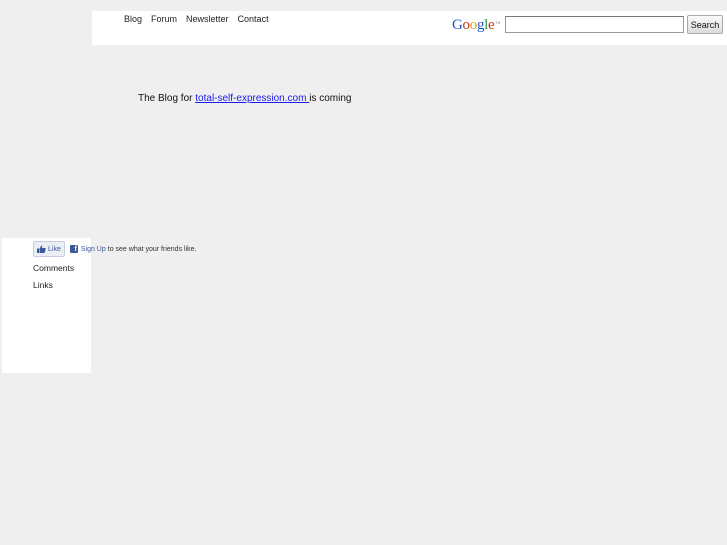 This screenshot has width=727, height=545. Describe the element at coordinates (164, 19) in the screenshot. I see `nav-forum-link: Forum` at that location.